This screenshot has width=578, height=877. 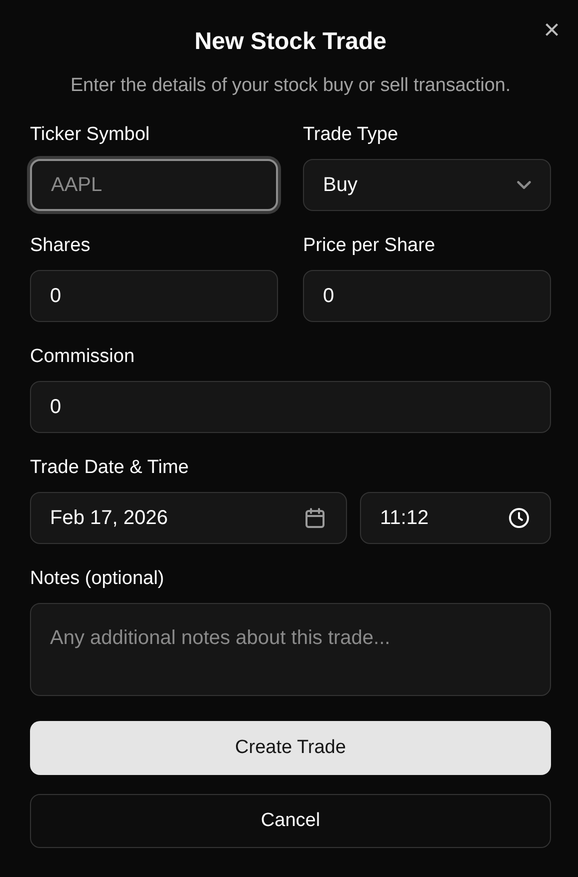 I want to click on trade-type-select: Buy, so click(x=427, y=185).